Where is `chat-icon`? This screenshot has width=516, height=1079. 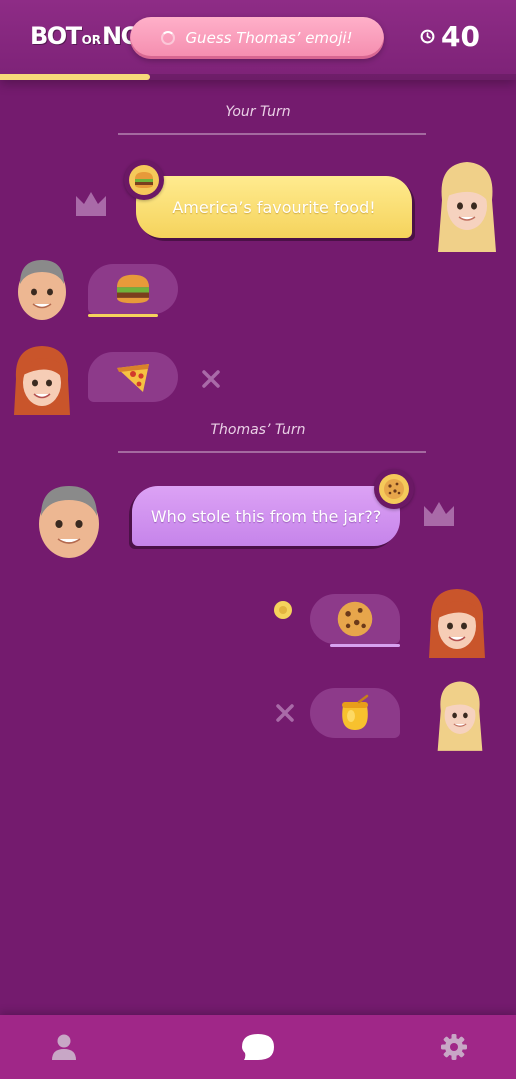
chat-icon is located at coordinates (258, 1047).